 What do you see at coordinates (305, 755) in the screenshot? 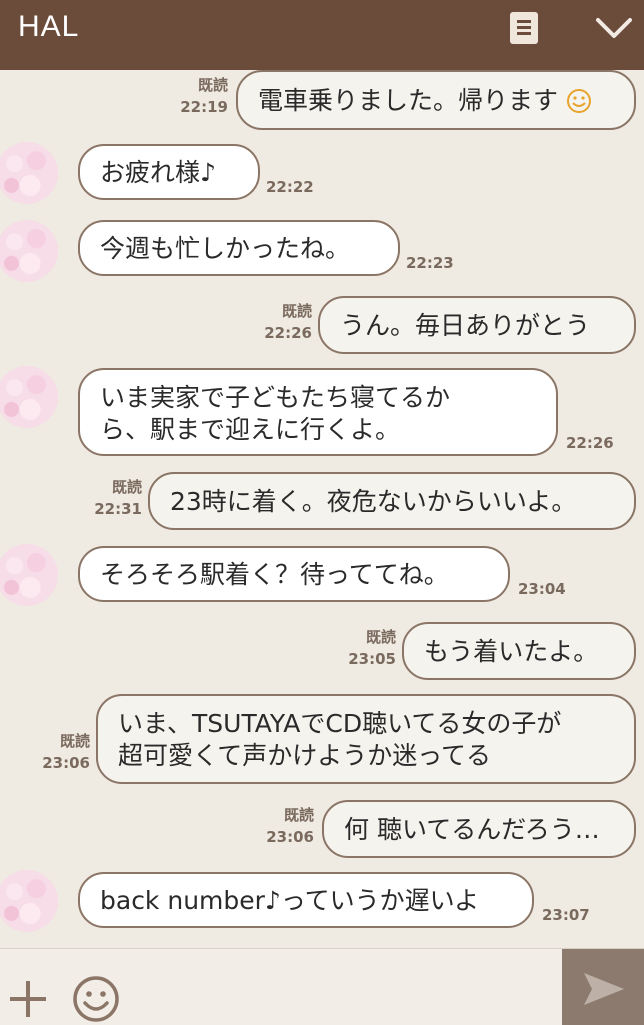
I see `message-text-line: 超可愛くて声かけようか迷ってる` at bounding box center [305, 755].